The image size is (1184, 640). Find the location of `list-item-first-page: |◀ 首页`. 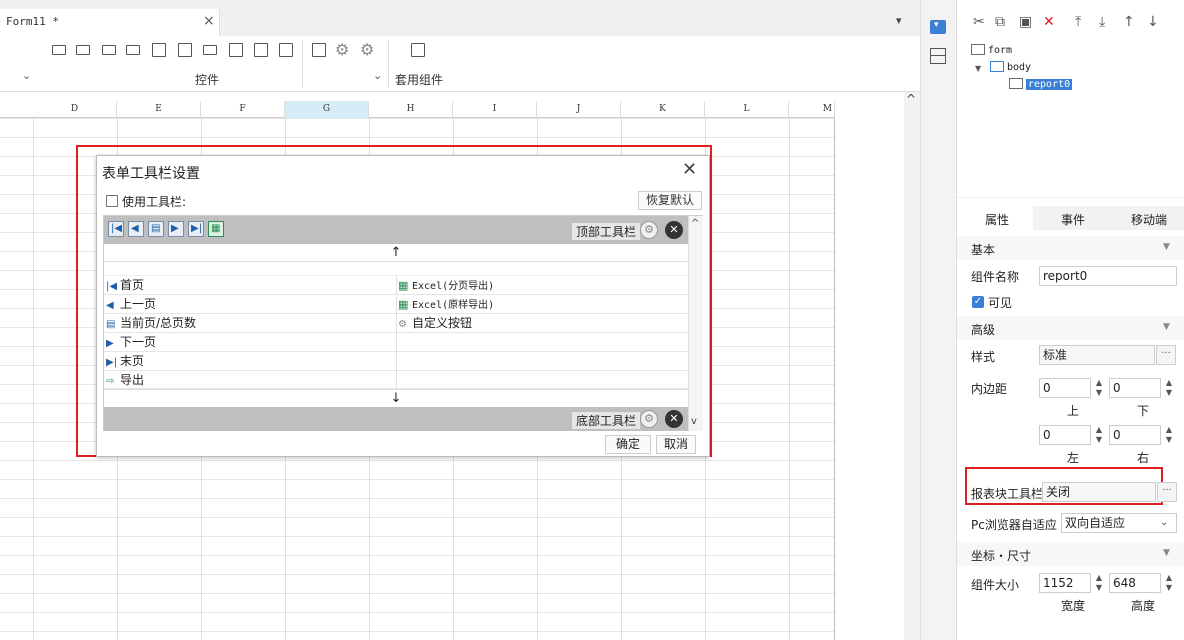

list-item-first-page: |◀ 首页 is located at coordinates (125, 285).